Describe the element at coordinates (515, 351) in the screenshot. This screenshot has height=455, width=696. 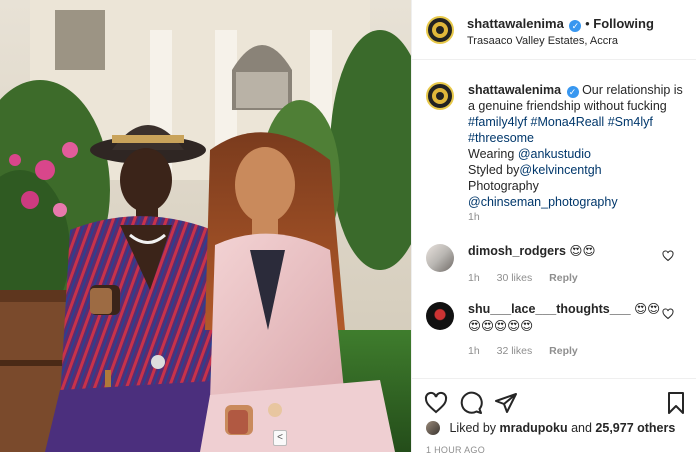
I see `comment-likes: 32 likes` at that location.